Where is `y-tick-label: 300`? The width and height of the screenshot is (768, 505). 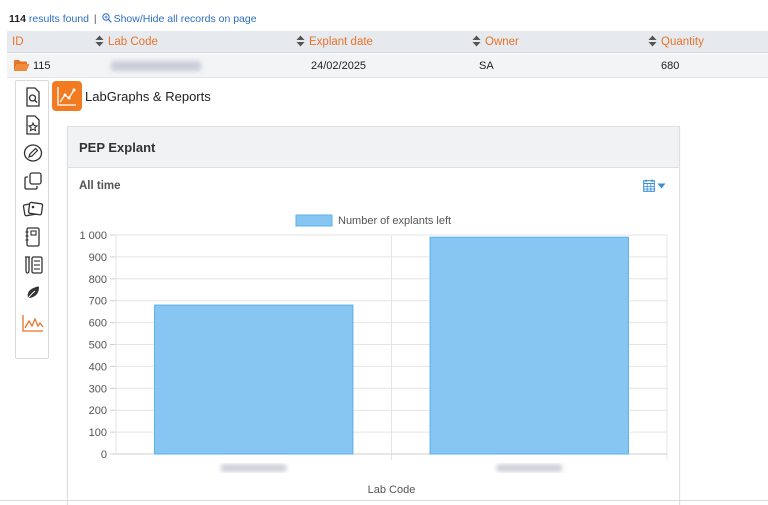
y-tick-label: 300 is located at coordinates (98, 389).